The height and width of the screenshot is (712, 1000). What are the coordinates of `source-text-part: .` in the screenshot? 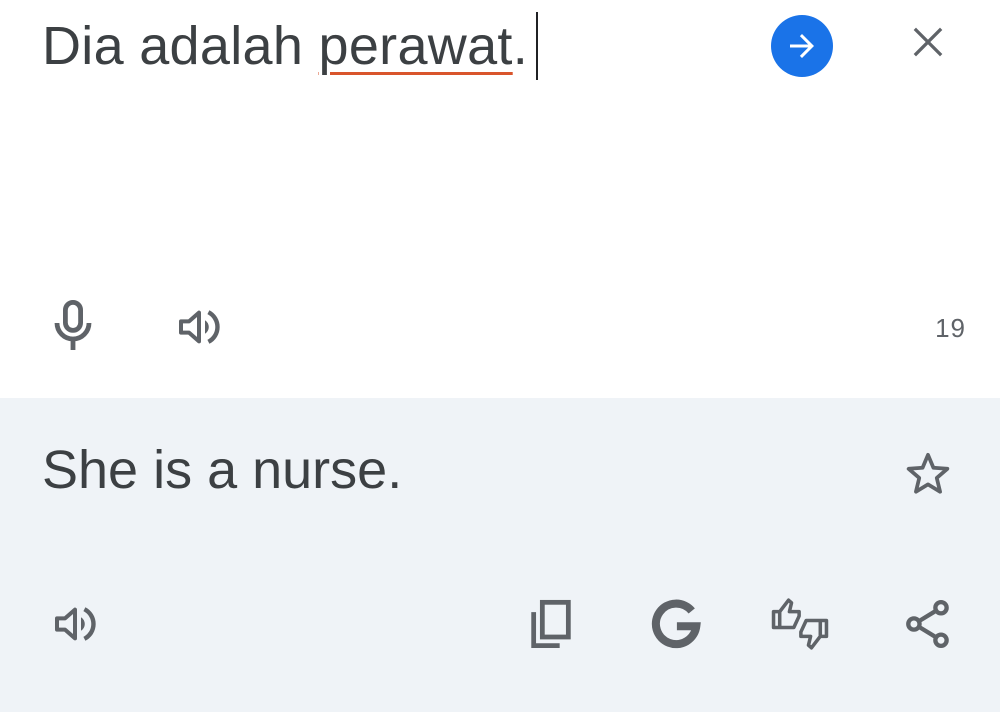 It's located at (520, 46).